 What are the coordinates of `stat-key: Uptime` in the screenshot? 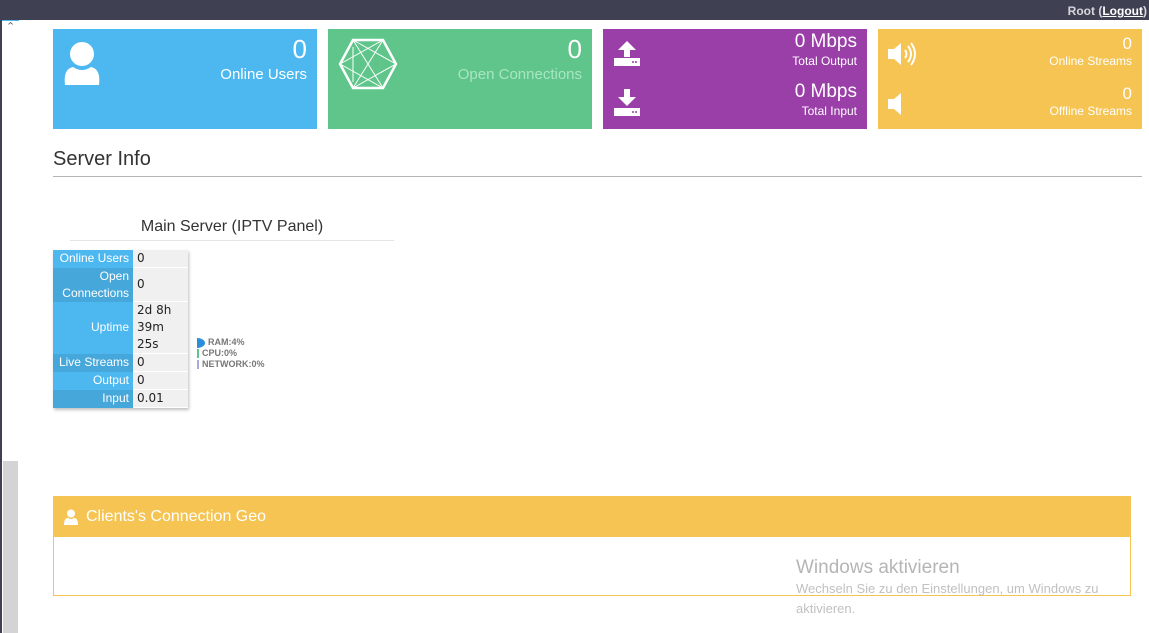 It's located at (93, 327).